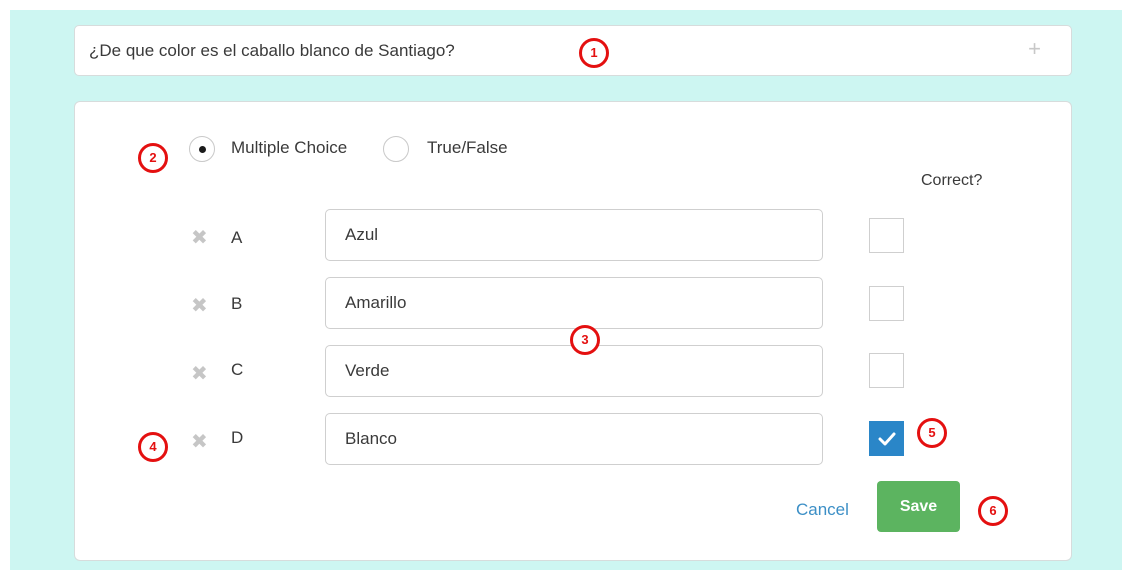  What do you see at coordinates (574, 439) in the screenshot?
I see `answer-d-input` at bounding box center [574, 439].